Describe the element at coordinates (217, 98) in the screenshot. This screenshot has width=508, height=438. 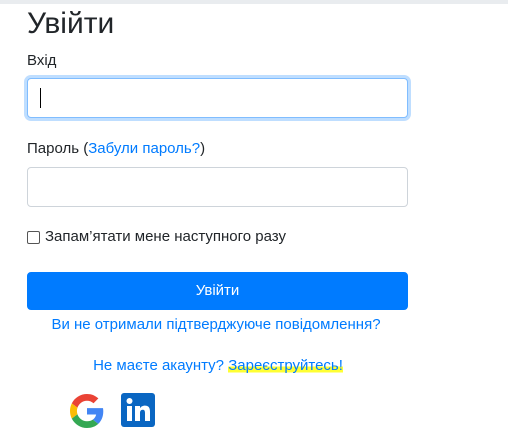
I see `login-input` at that location.